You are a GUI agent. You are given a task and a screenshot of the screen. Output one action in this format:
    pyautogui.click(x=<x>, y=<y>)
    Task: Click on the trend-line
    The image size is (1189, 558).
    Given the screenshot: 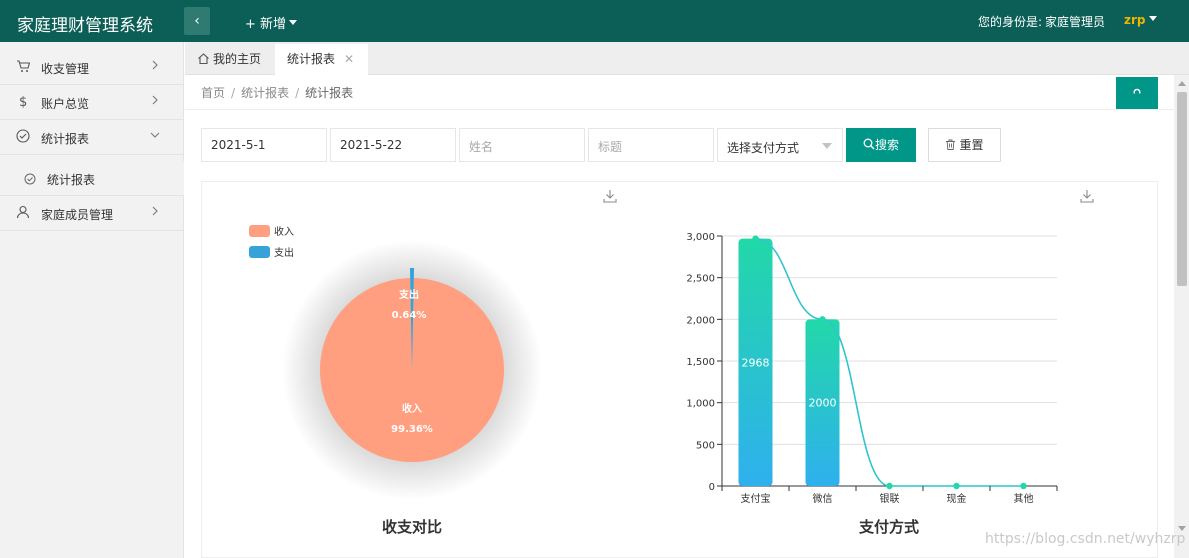 What is the action you would take?
    pyautogui.click(x=889, y=362)
    